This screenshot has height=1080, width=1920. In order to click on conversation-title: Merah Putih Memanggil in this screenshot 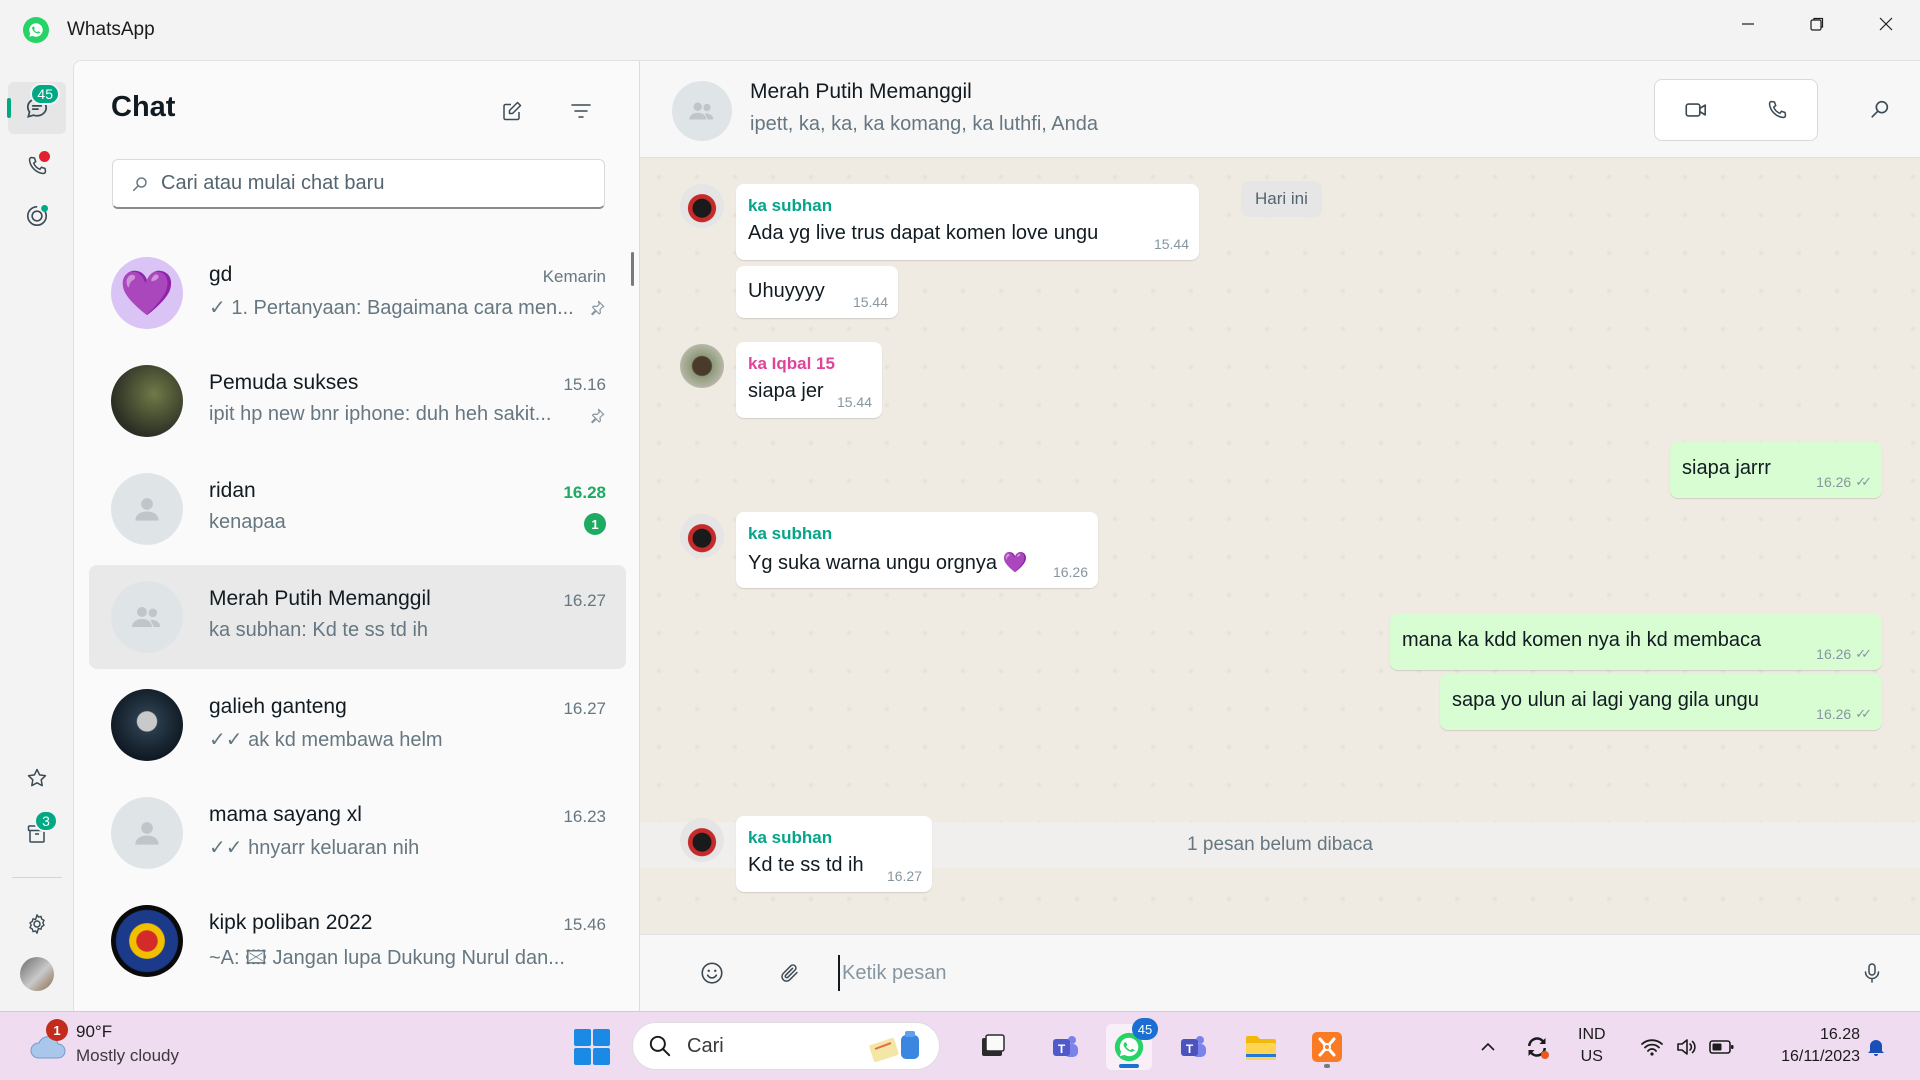, I will do `click(861, 91)`.